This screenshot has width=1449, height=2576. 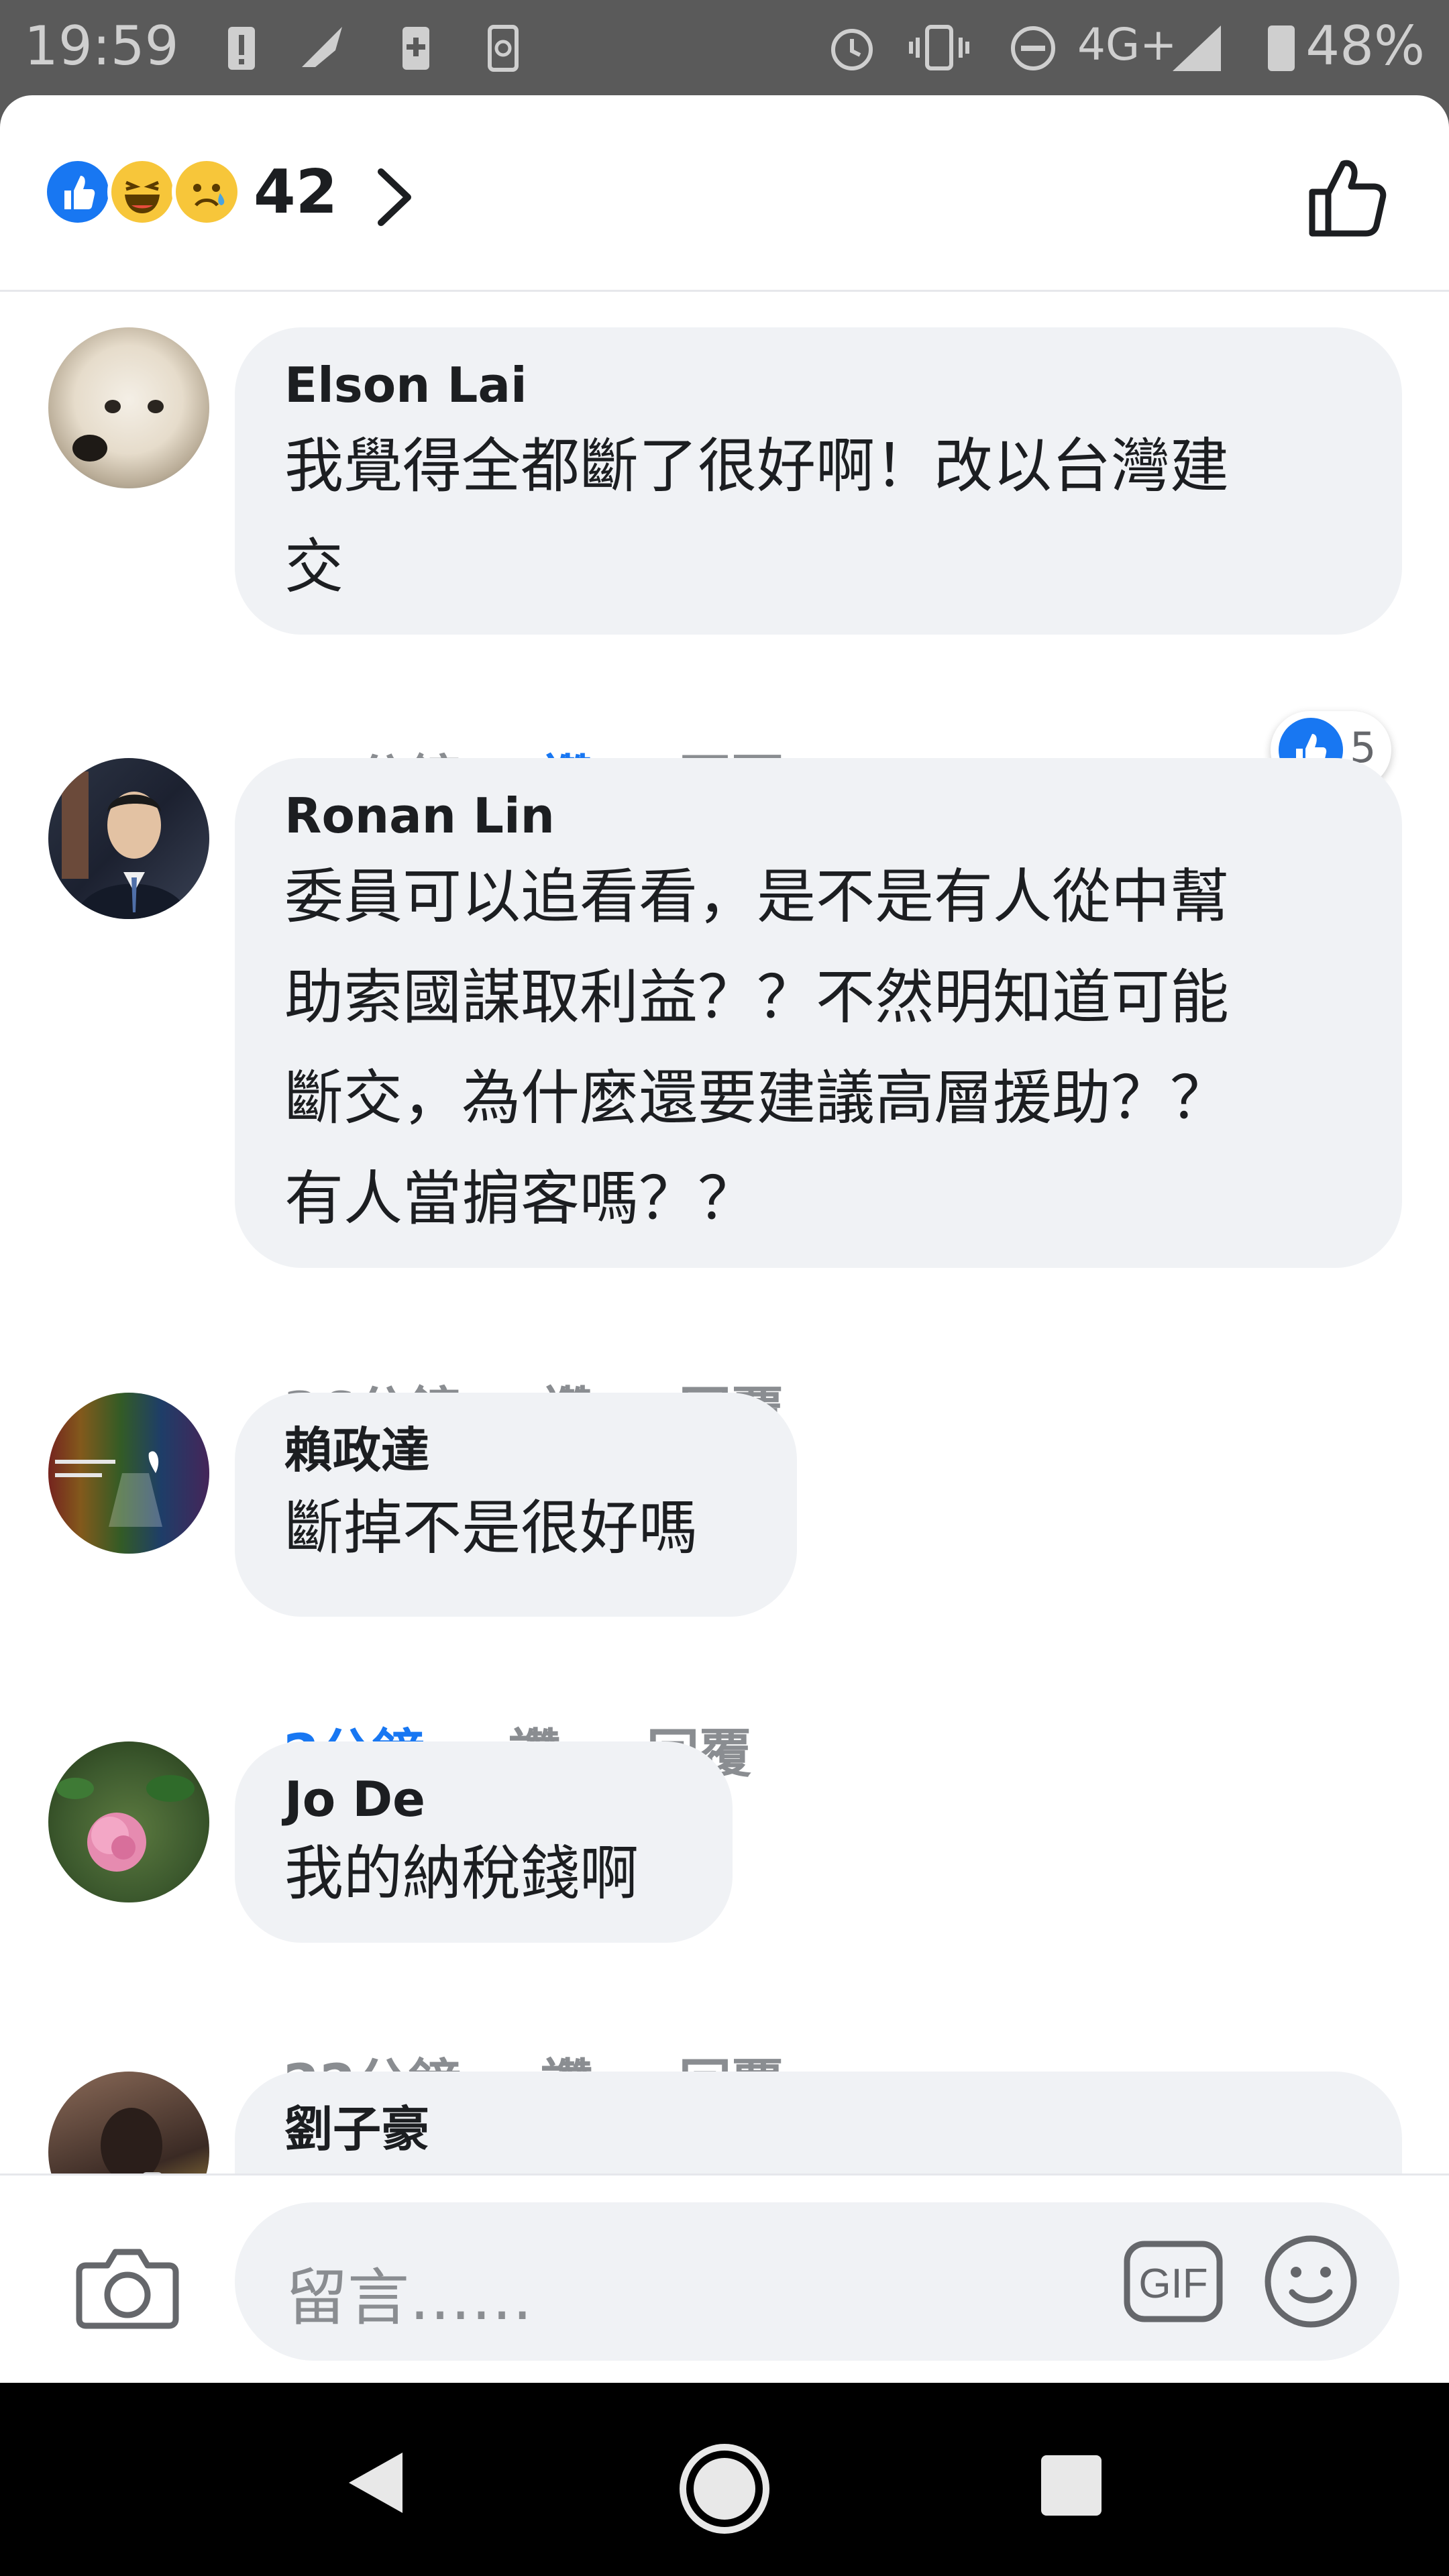 I want to click on comment-text-line: 斷掉不是很好嗎, so click(x=491, y=1527).